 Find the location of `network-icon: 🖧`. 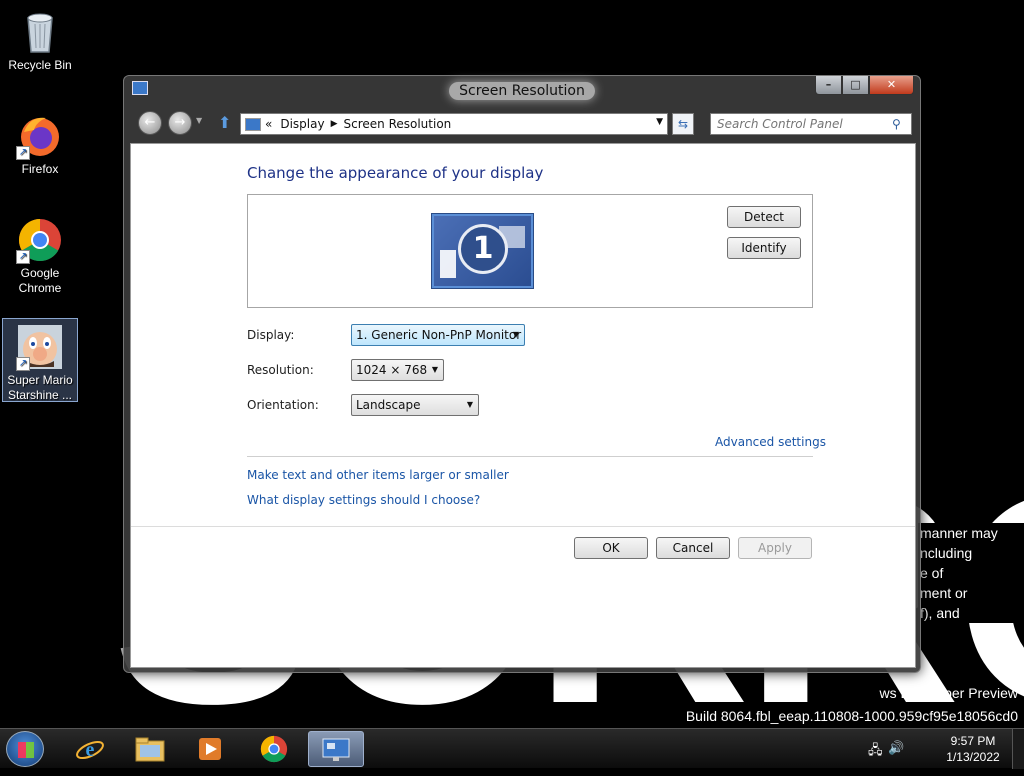

network-icon: 🖧 is located at coordinates (875, 752).